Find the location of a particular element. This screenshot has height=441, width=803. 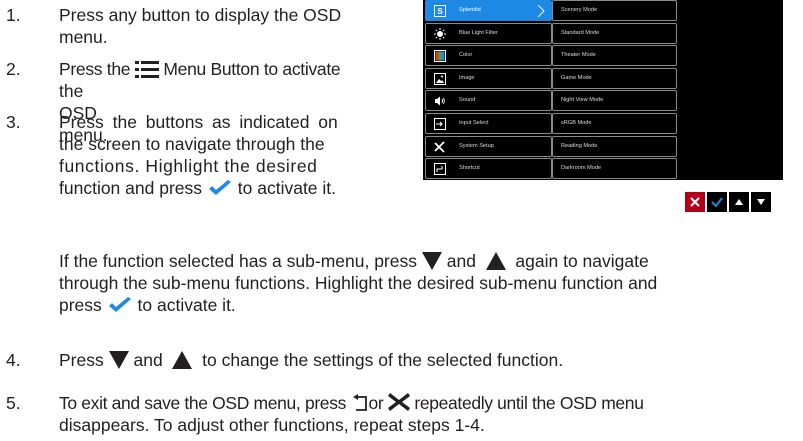

step-text-line: functions. Highlight the desired is located at coordinates (188, 166).